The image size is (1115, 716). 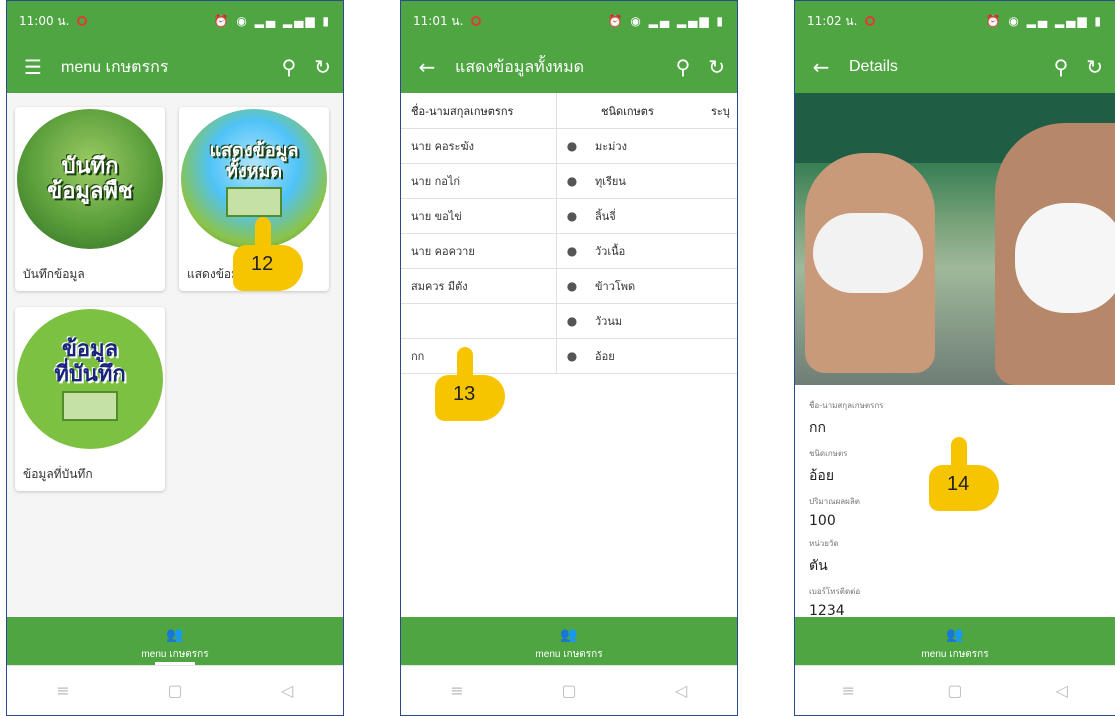 I want to click on cell-type: อ้อย, so click(x=605, y=356).